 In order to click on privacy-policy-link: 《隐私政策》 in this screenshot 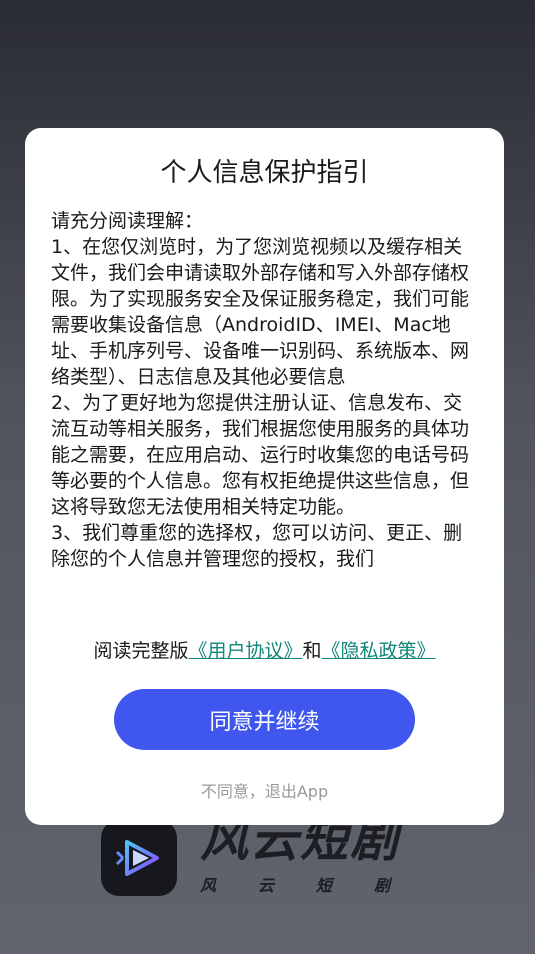, I will do `click(379, 651)`.